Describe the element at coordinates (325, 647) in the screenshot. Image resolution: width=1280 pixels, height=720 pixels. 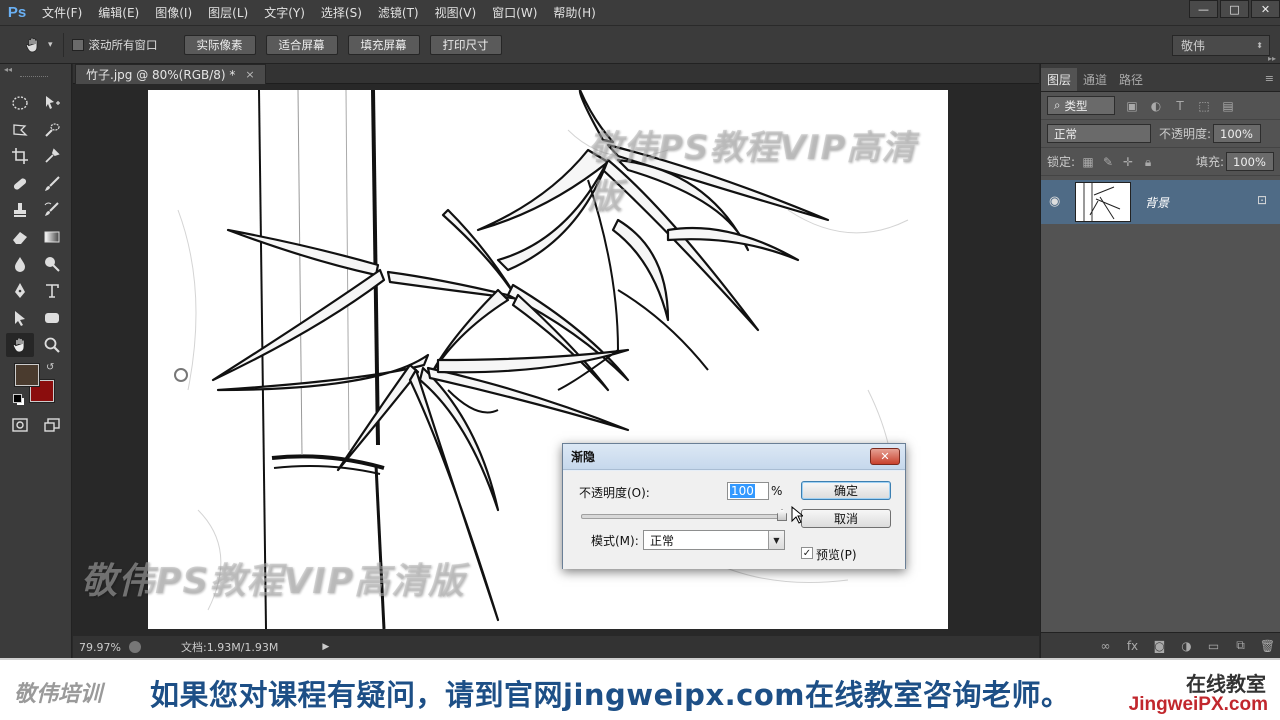
I see `status-expand-icon: ▶` at that location.